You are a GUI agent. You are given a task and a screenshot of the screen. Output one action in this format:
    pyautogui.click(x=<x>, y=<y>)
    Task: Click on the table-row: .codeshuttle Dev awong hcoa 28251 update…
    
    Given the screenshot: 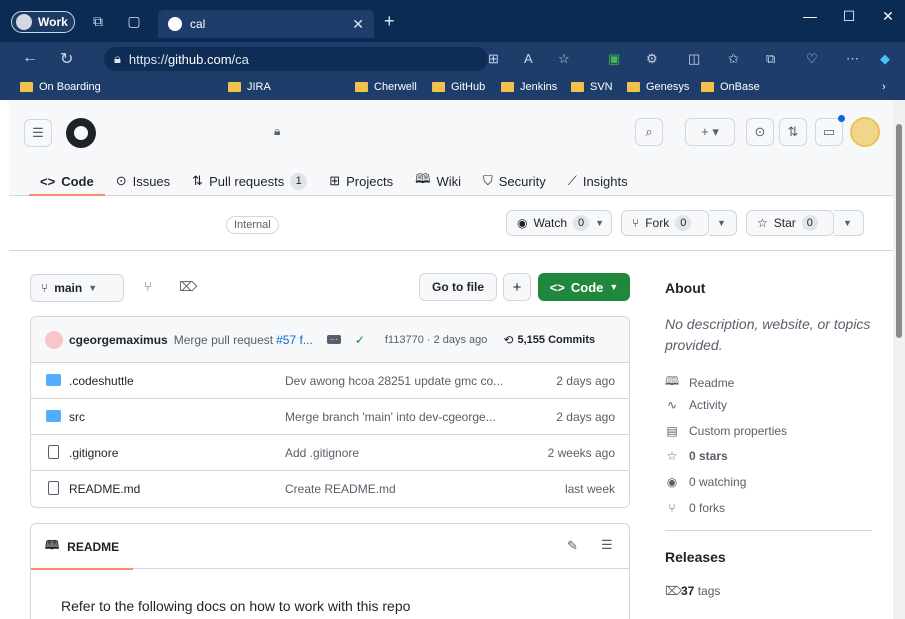 What is the action you would take?
    pyautogui.click(x=330, y=381)
    